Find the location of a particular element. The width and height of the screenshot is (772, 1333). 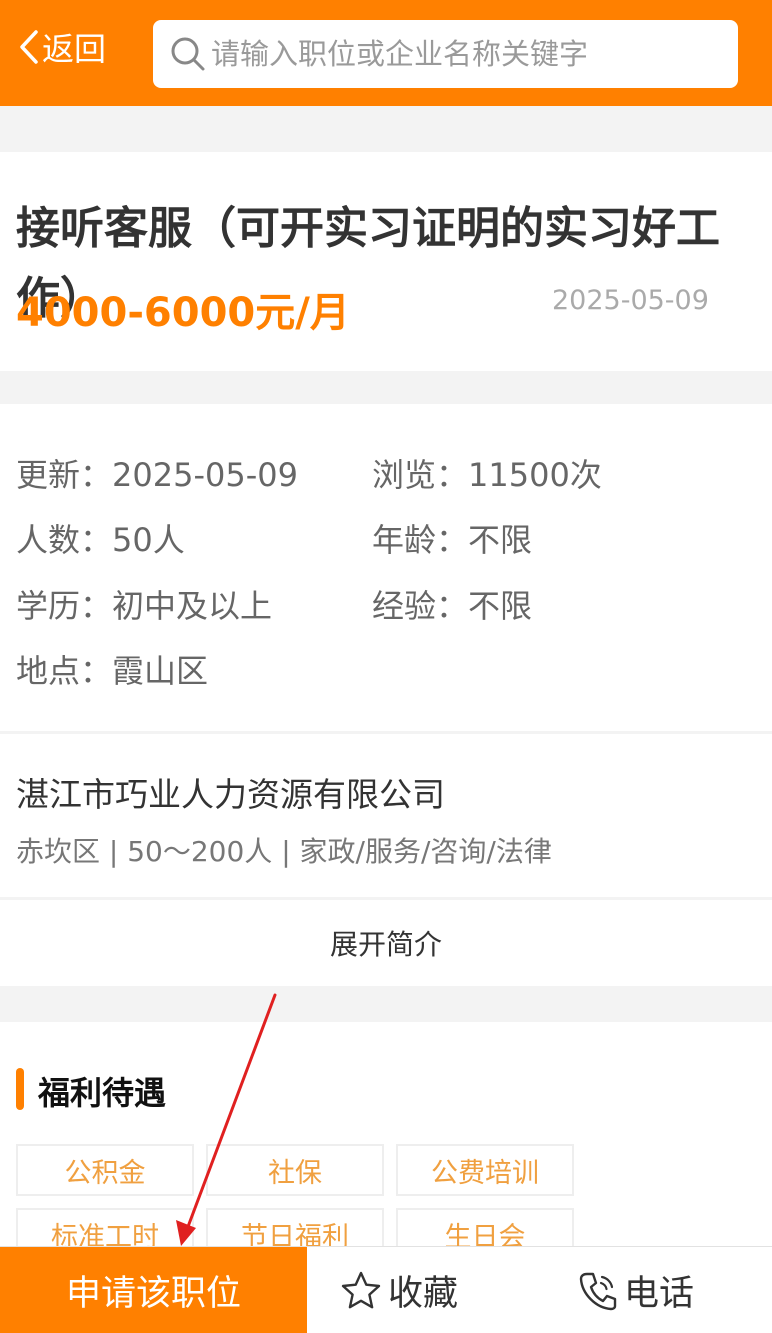

info-headcount: 人数：50人 is located at coordinates (100, 538).